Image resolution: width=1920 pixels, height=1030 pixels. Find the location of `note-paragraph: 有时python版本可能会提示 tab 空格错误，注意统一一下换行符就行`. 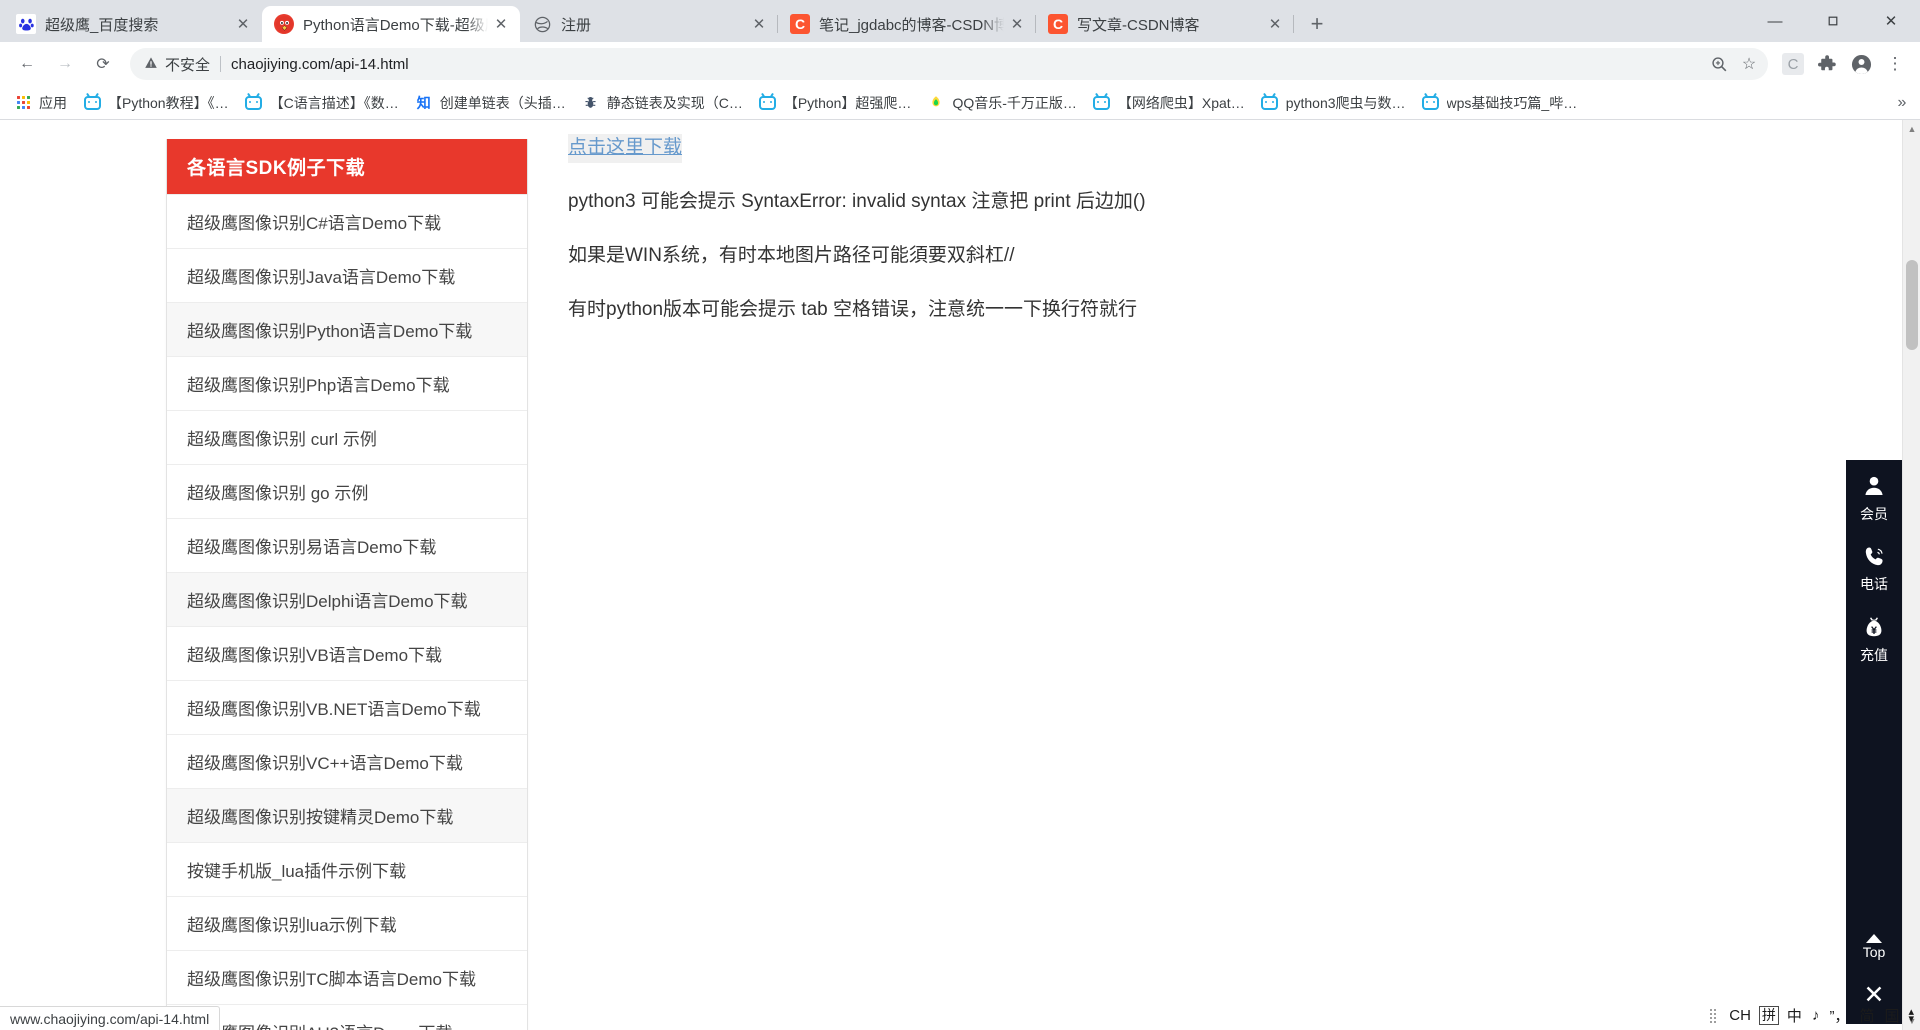

note-paragraph: 有时python版本可能会提示 tab 空格错误，注意统一一下换行符就行 is located at coordinates (853, 310).